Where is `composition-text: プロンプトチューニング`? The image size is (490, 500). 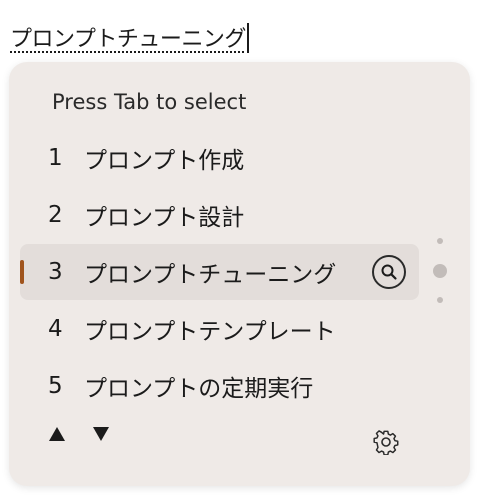
composition-text: プロンプトチューニング is located at coordinates (128, 39).